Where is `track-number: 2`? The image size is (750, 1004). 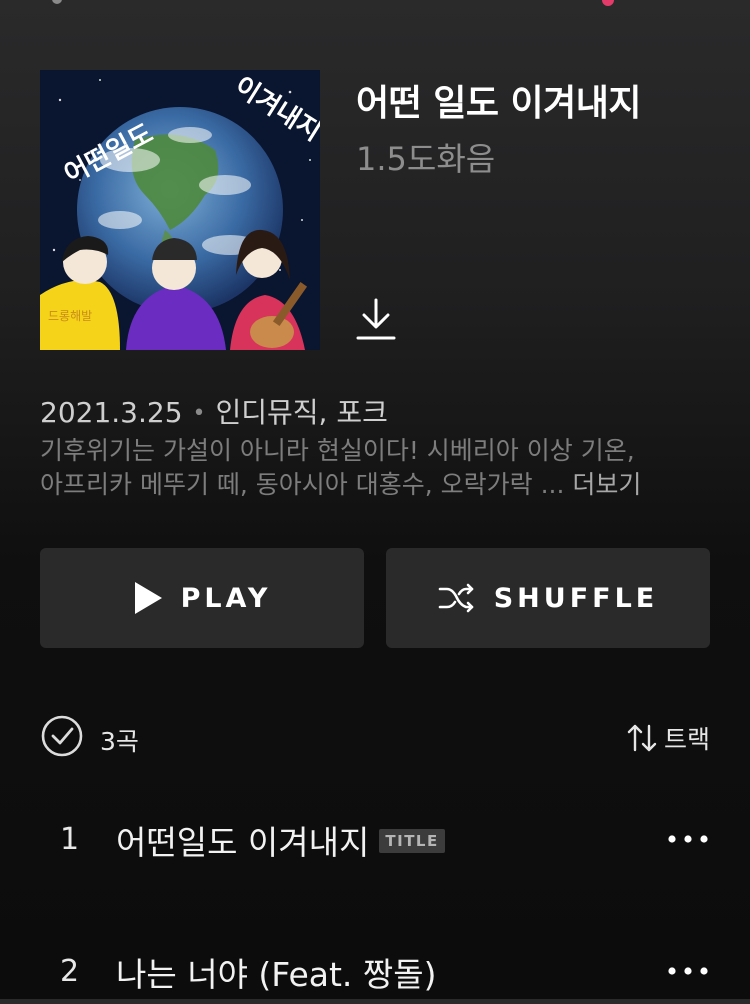 track-number: 2 is located at coordinates (70, 971).